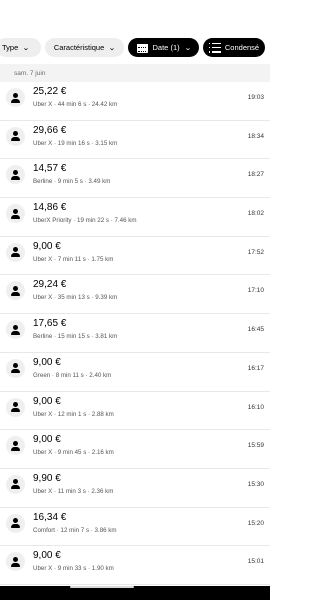 The width and height of the screenshot is (320, 600). Describe the element at coordinates (135, 488) in the screenshot. I see `trip-list-item: 9,90 € Uber X · 11 min 3 s · 2.36 km 15:30` at that location.